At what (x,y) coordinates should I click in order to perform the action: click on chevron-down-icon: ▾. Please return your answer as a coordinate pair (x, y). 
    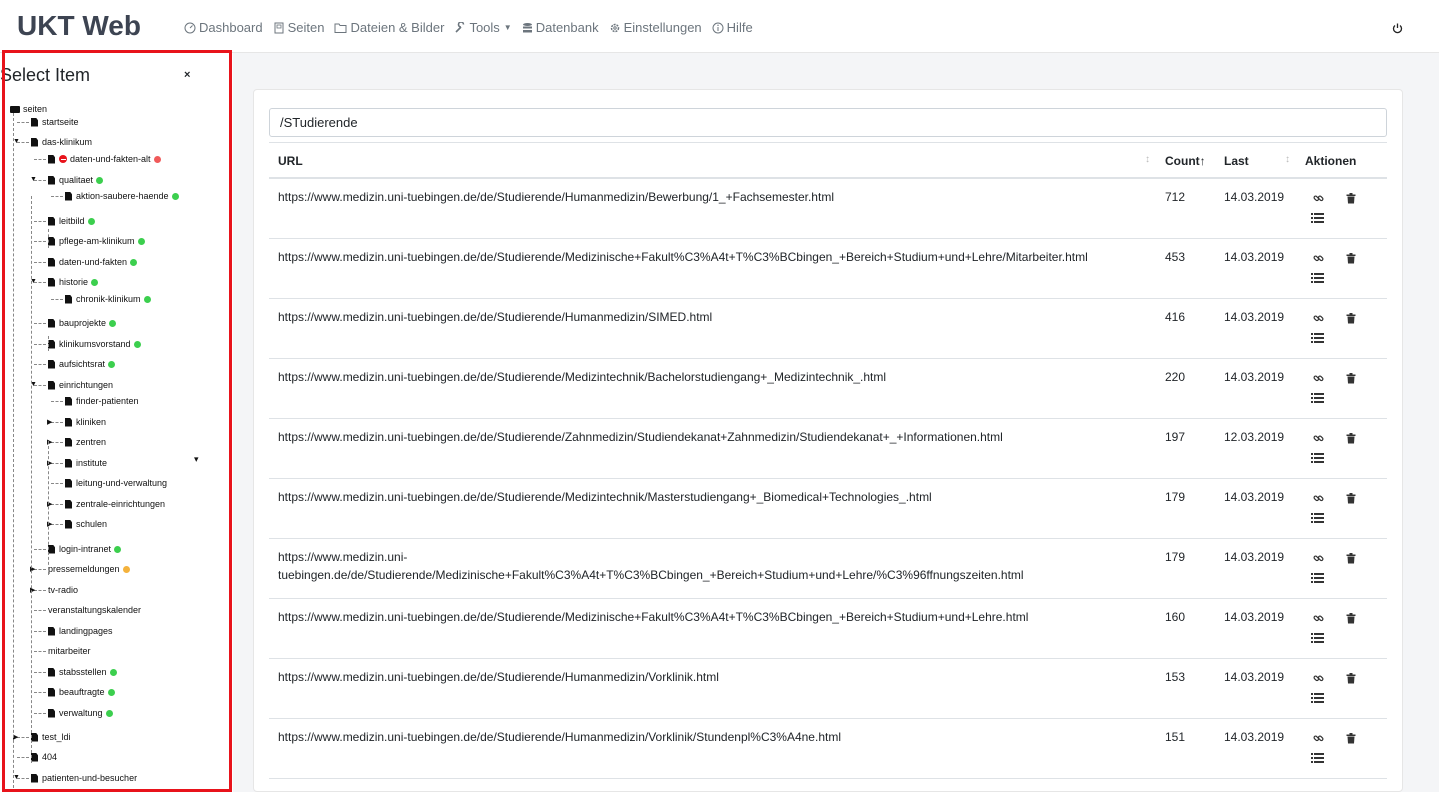
    Looking at the image, I should click on (196, 459).